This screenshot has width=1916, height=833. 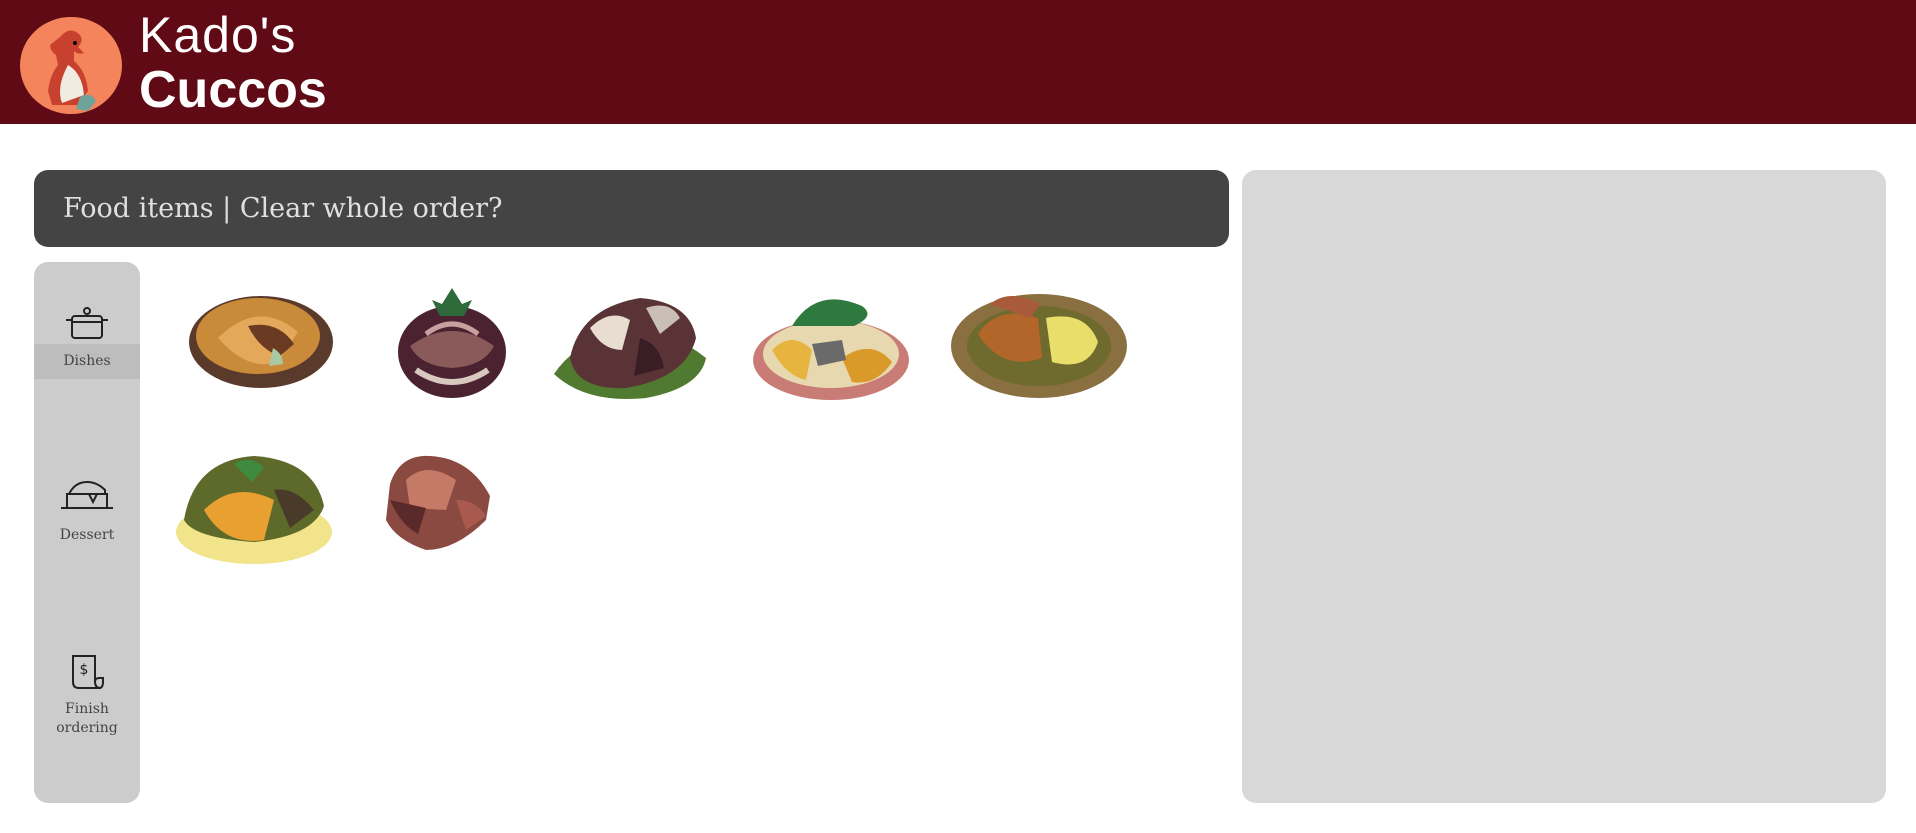 What do you see at coordinates (87, 718) in the screenshot?
I see `sidebar-item-label: Finish ordering` at bounding box center [87, 718].